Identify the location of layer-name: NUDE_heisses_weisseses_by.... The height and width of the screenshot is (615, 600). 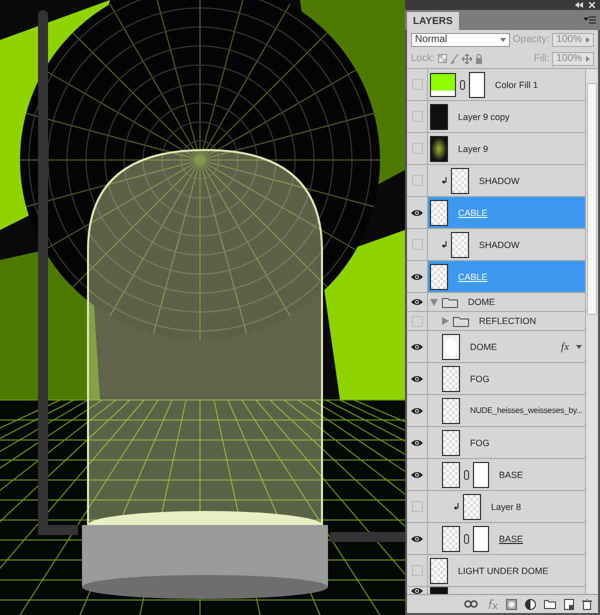
(526, 410).